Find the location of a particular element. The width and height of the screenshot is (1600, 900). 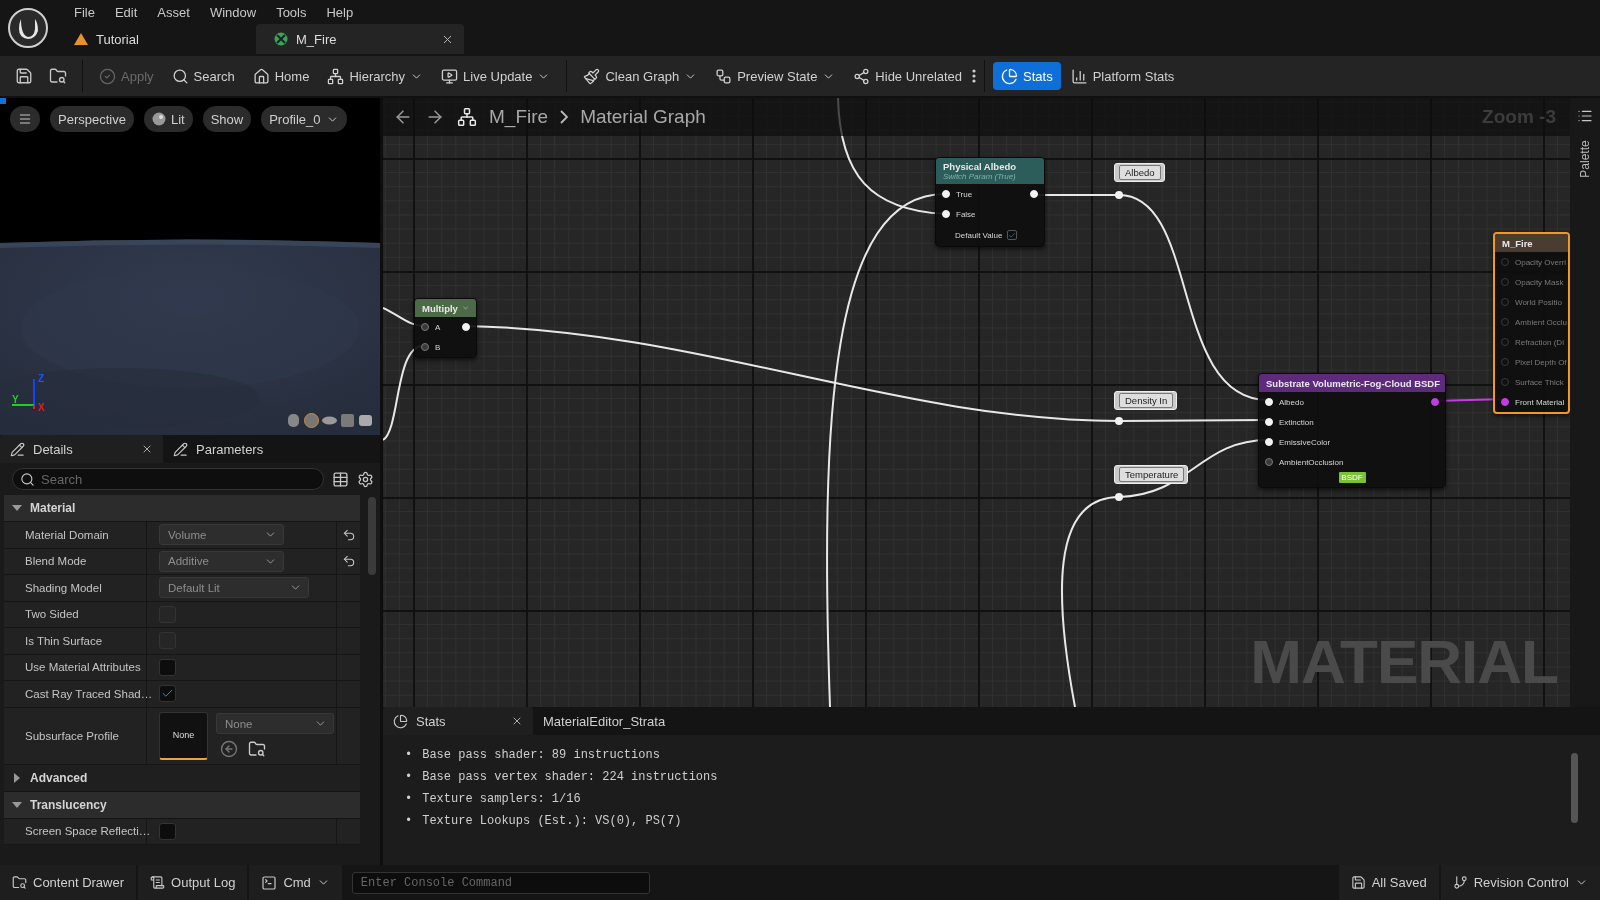

toolbar-button: Home is located at coordinates (281, 76).